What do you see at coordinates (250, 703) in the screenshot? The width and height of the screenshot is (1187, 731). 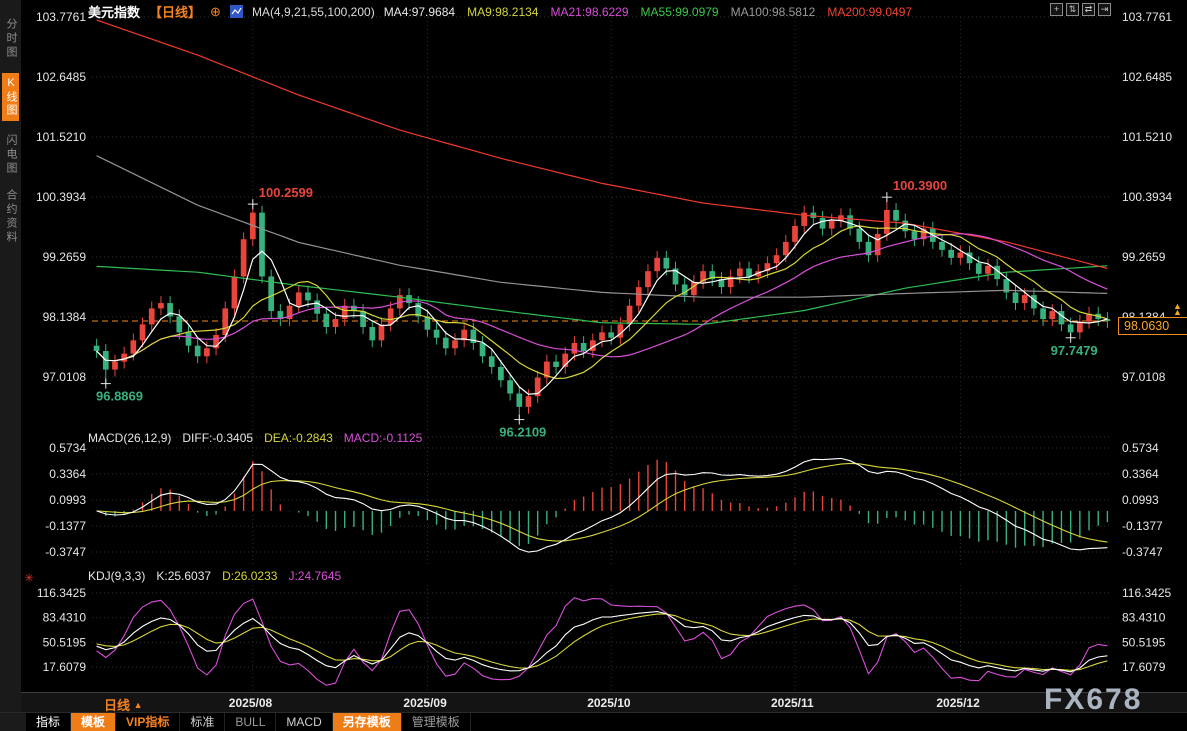 I see `x-axis-month-label: 2025/08` at bounding box center [250, 703].